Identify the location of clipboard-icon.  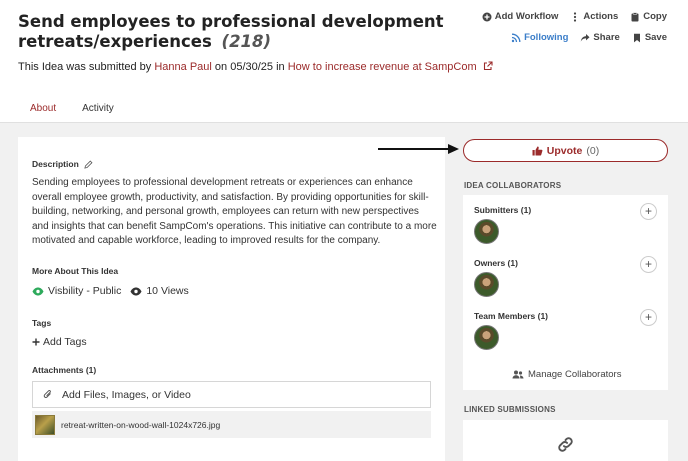
(635, 16).